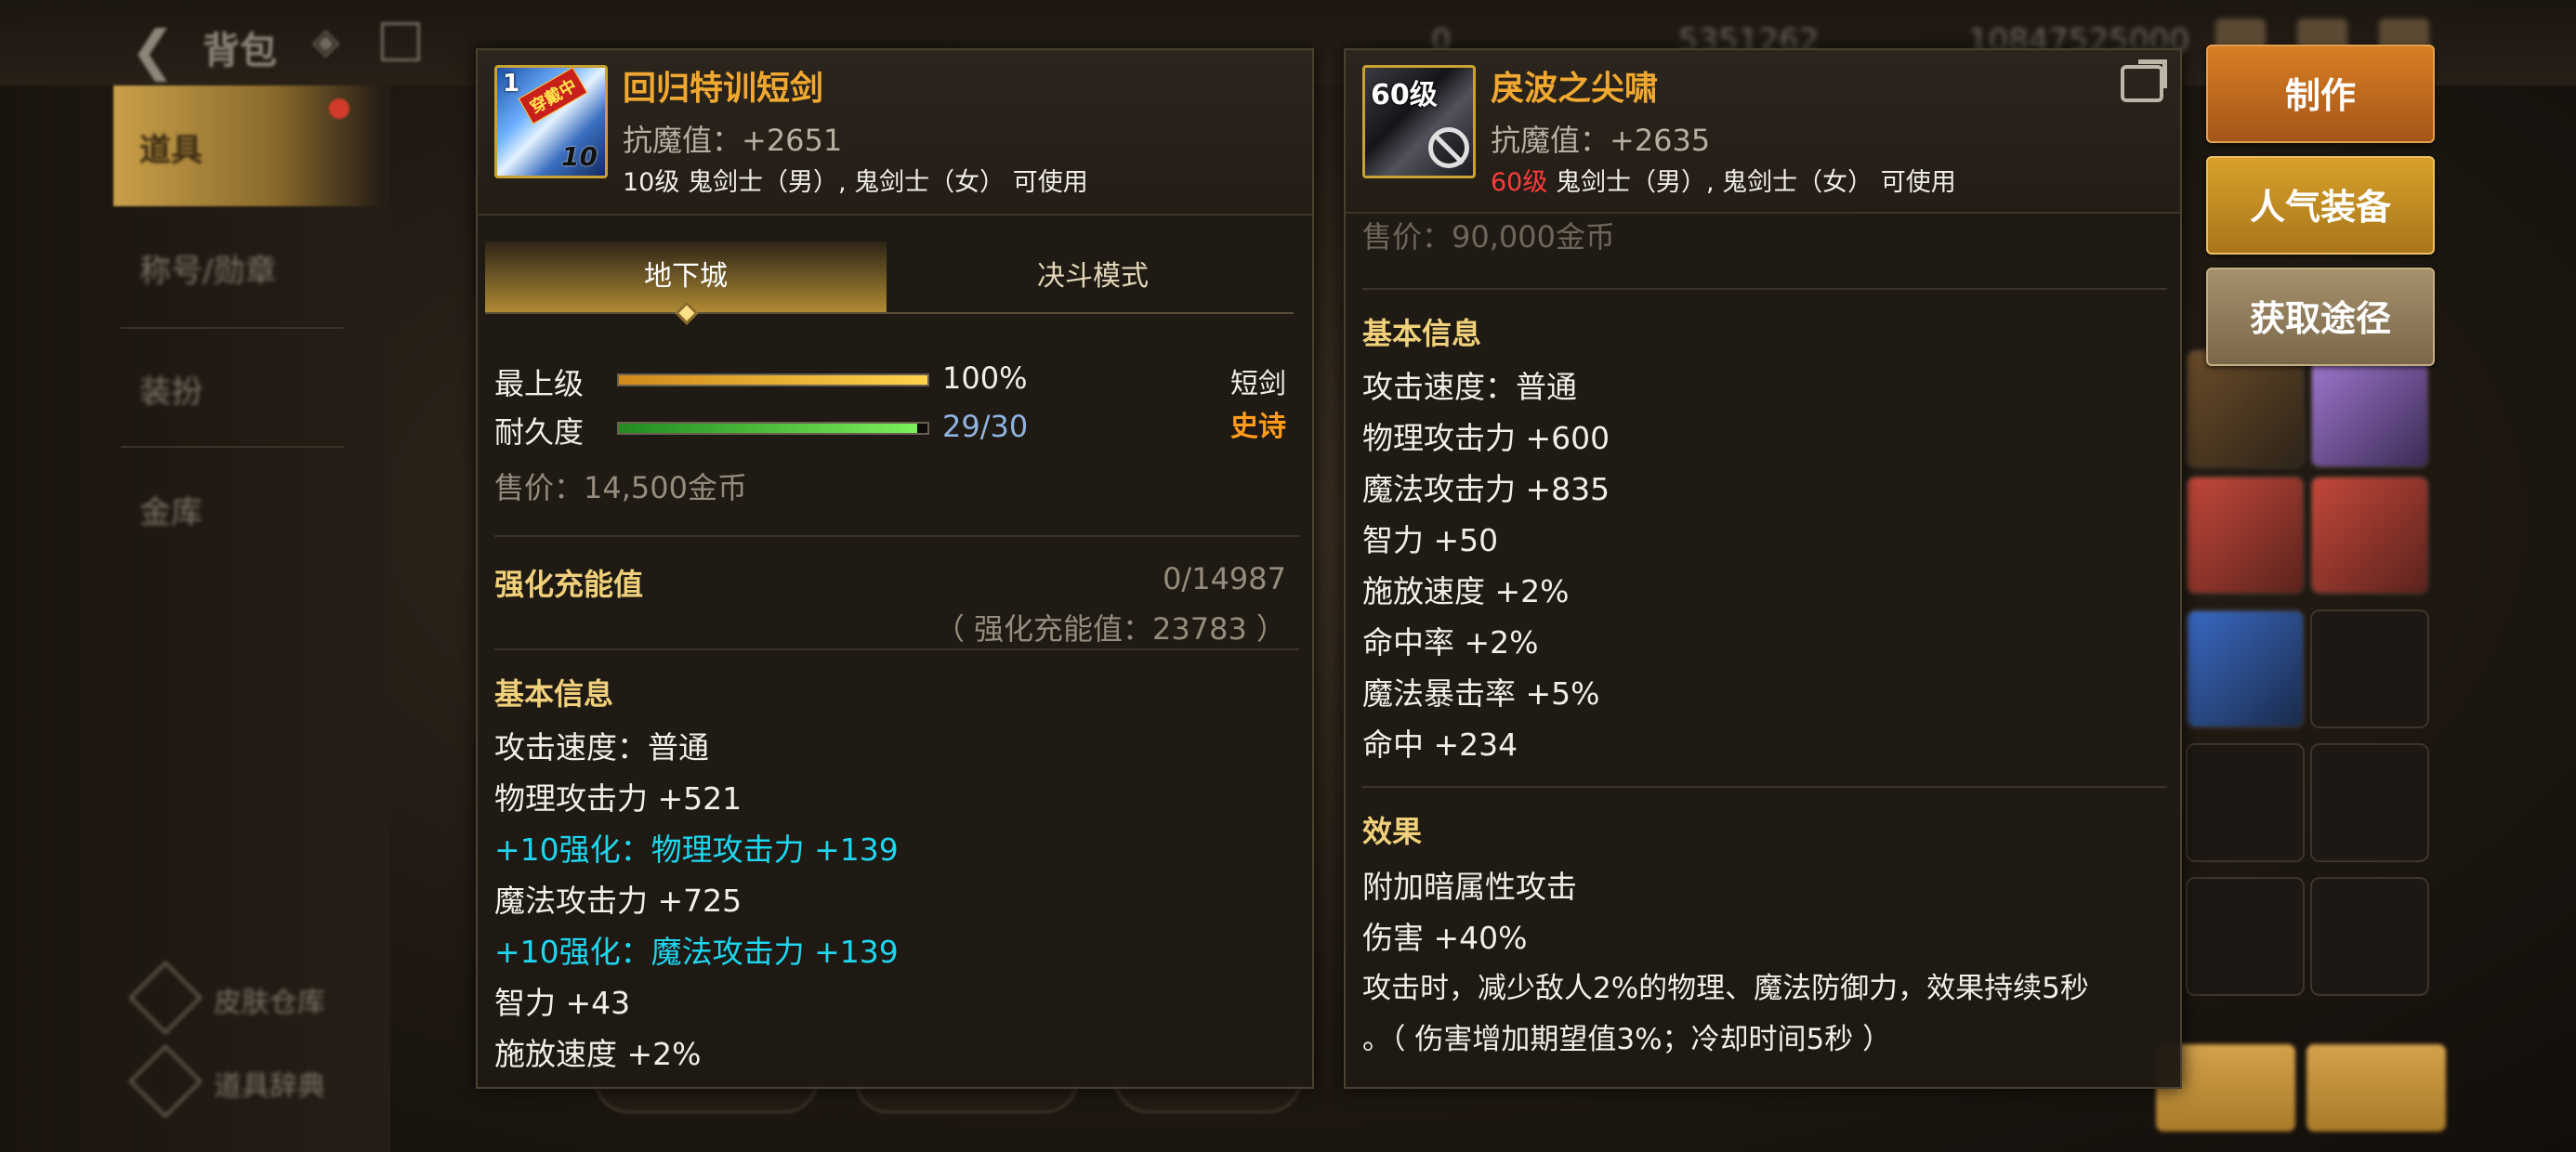  What do you see at coordinates (620, 487) in the screenshot?
I see `sell-price: 售价：14,500金币` at bounding box center [620, 487].